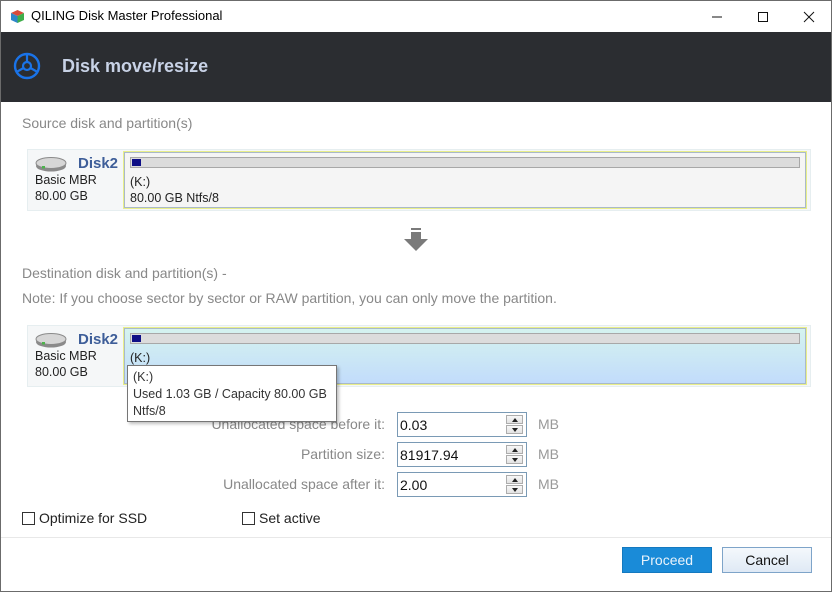 This screenshot has width=832, height=592. I want to click on maximize-button, so click(763, 16).